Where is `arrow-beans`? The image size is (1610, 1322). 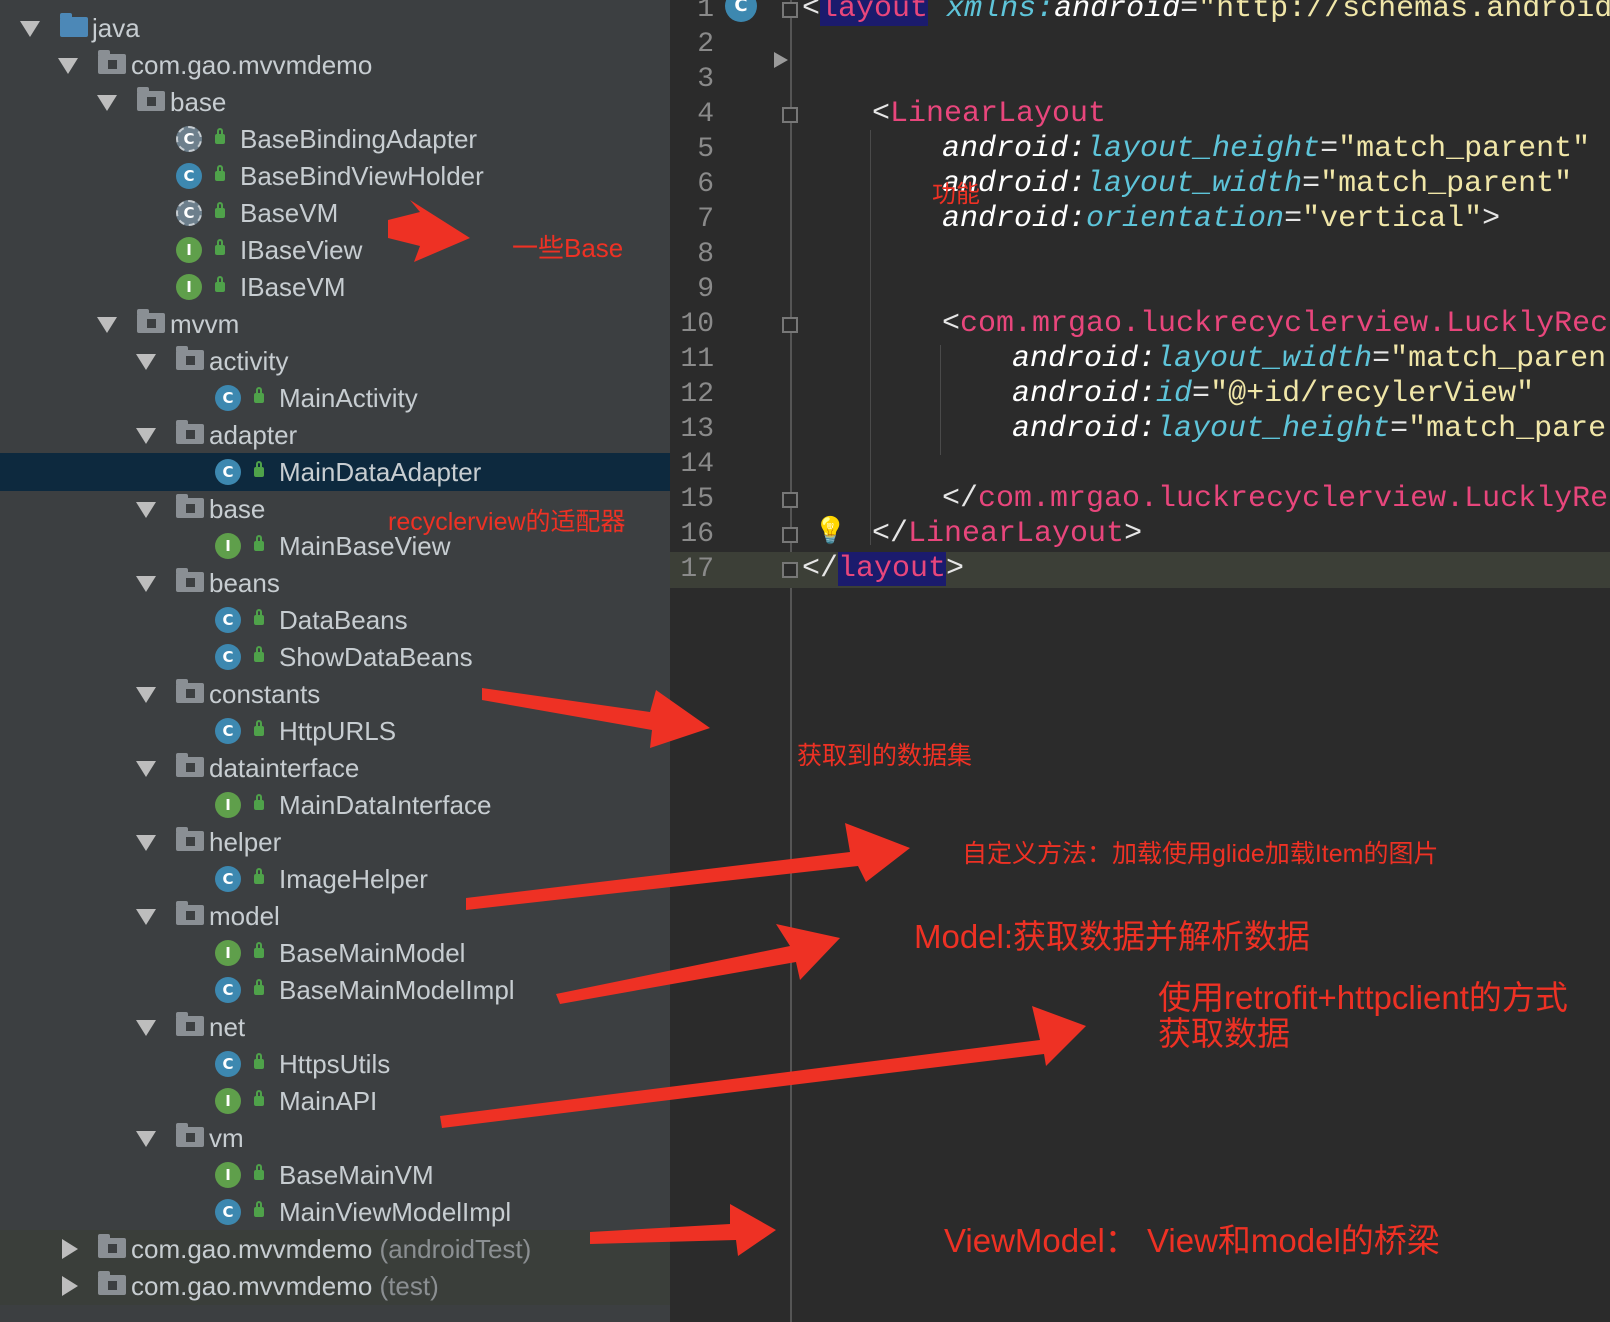 arrow-beans is located at coordinates (596, 718).